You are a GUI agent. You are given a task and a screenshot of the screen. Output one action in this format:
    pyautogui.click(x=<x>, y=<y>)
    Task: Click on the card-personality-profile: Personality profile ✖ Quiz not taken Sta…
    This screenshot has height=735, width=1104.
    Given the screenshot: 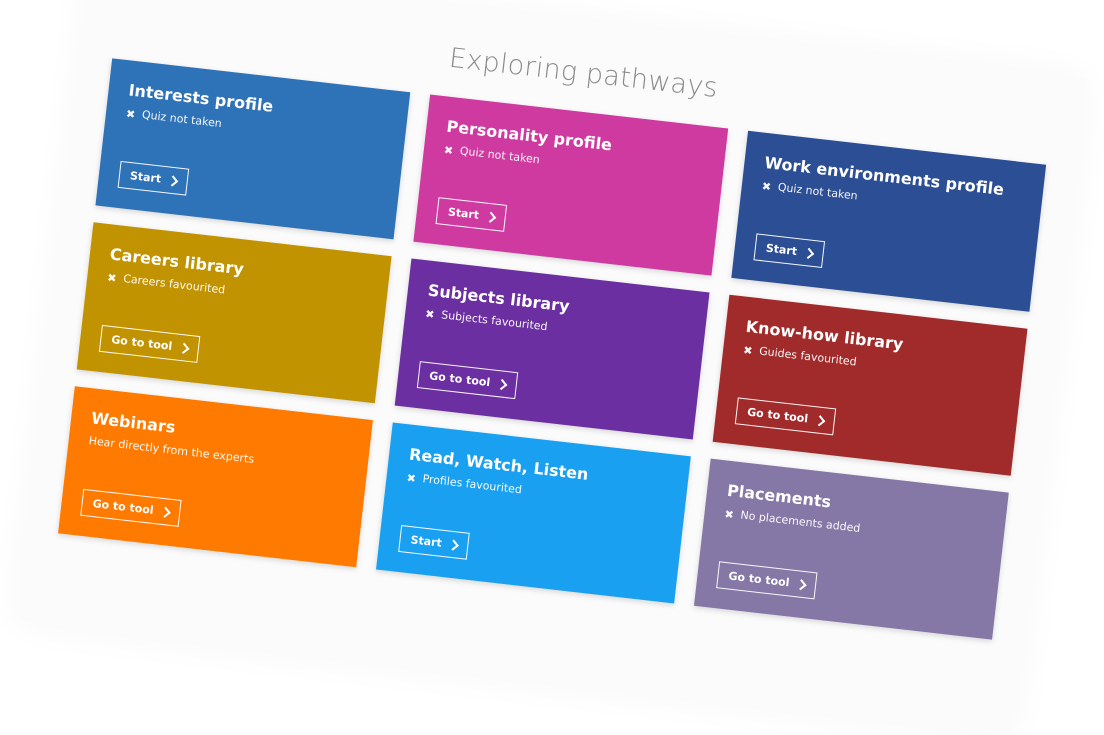 What is the action you would take?
    pyautogui.click(x=571, y=185)
    